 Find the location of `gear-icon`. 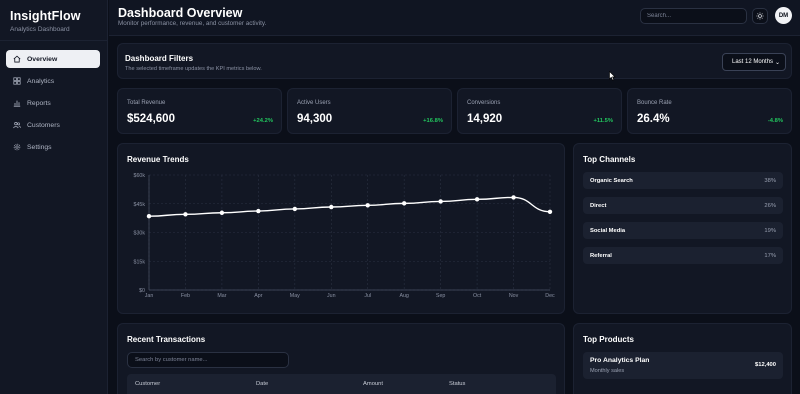

gear-icon is located at coordinates (17, 147).